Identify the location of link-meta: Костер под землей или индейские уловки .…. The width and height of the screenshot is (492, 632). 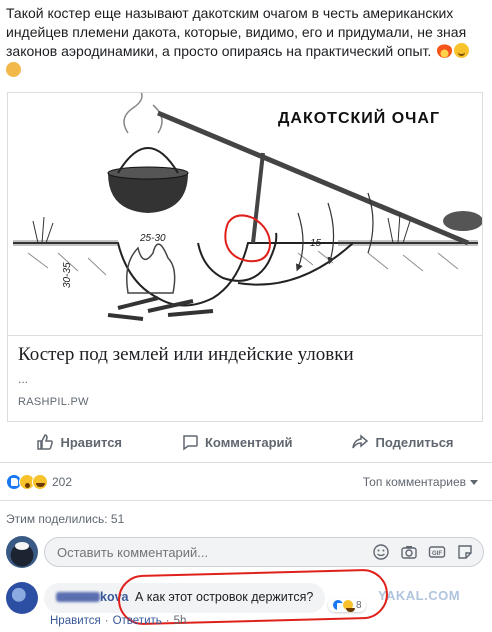
(245, 378).